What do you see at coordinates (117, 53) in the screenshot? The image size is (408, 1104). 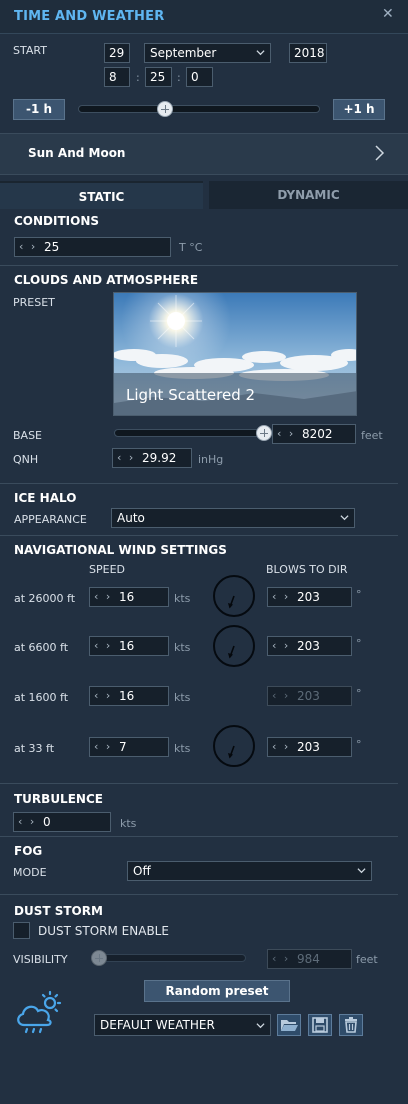 I see `day-input: 29` at bounding box center [117, 53].